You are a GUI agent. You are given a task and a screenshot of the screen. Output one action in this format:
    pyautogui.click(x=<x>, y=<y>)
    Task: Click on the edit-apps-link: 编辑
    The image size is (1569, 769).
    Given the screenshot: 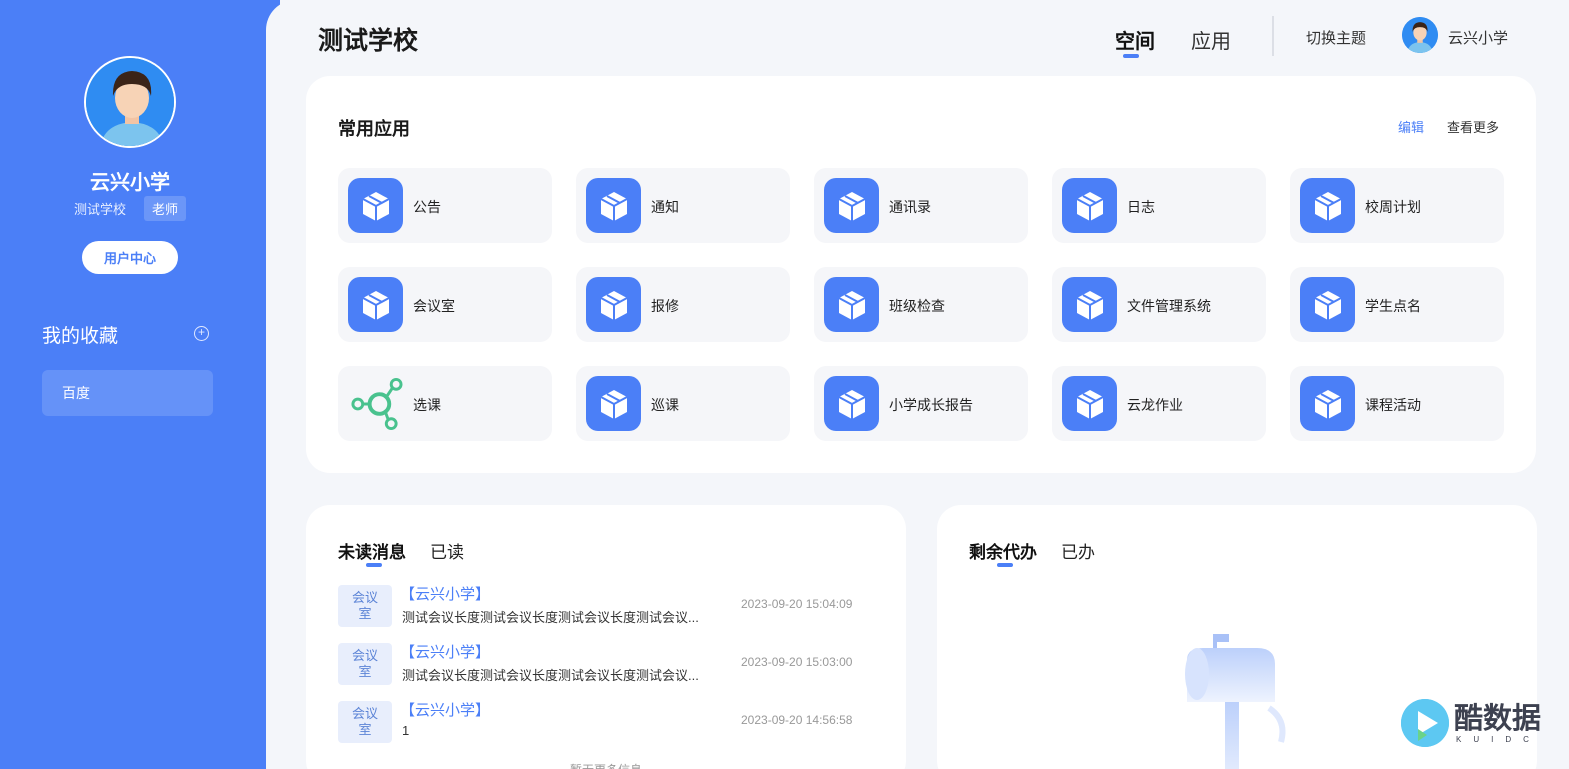 What is the action you would take?
    pyautogui.click(x=1411, y=126)
    